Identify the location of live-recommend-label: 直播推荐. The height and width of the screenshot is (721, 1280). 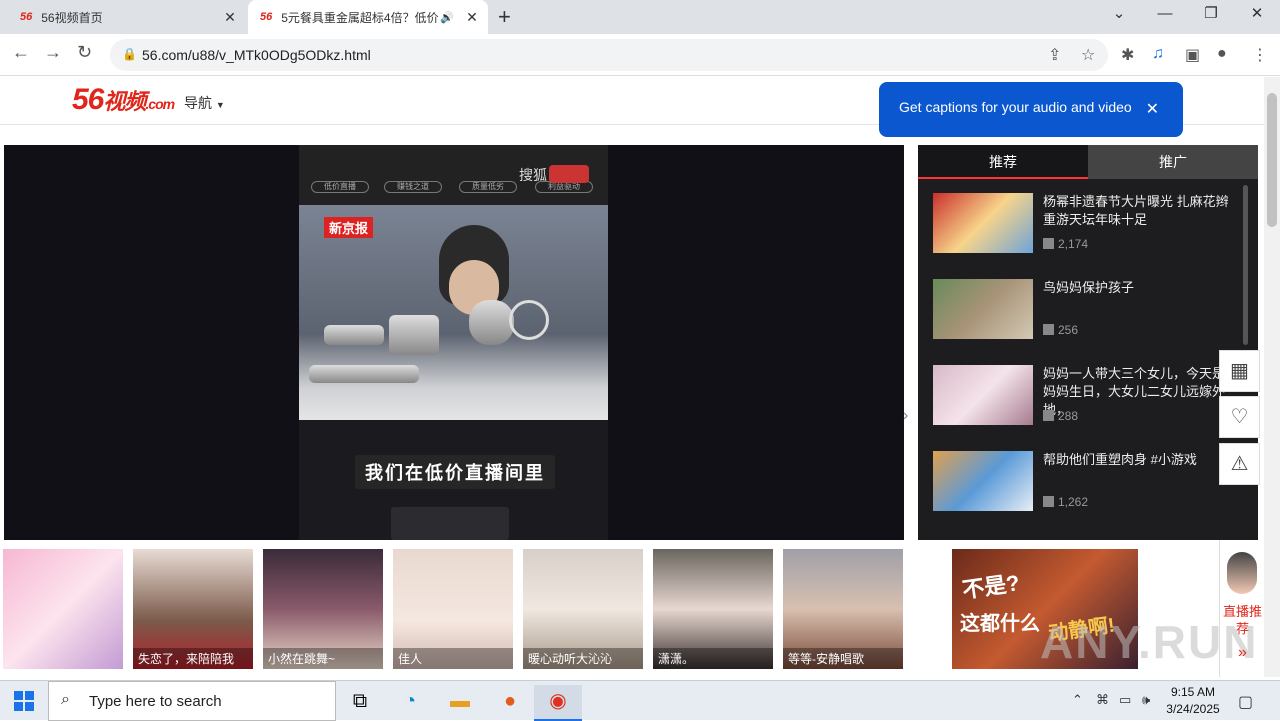
(1242, 620).